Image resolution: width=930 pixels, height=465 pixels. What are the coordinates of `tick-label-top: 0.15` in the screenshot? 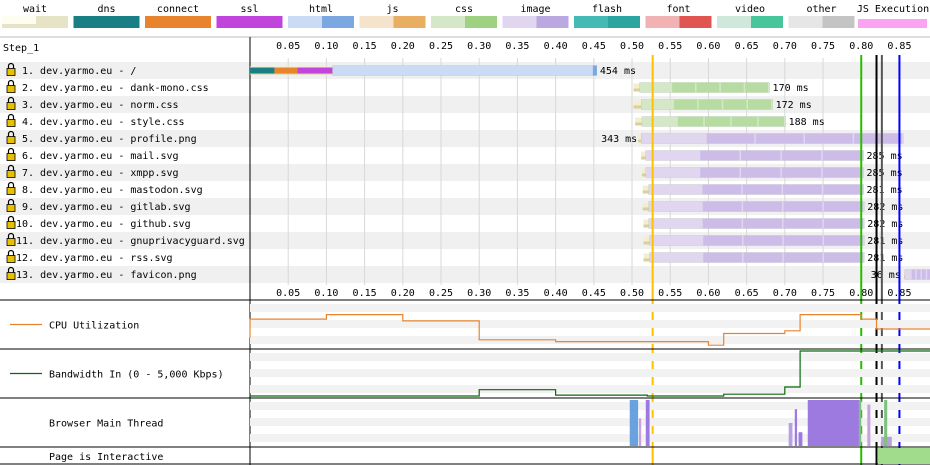 It's located at (365, 46).